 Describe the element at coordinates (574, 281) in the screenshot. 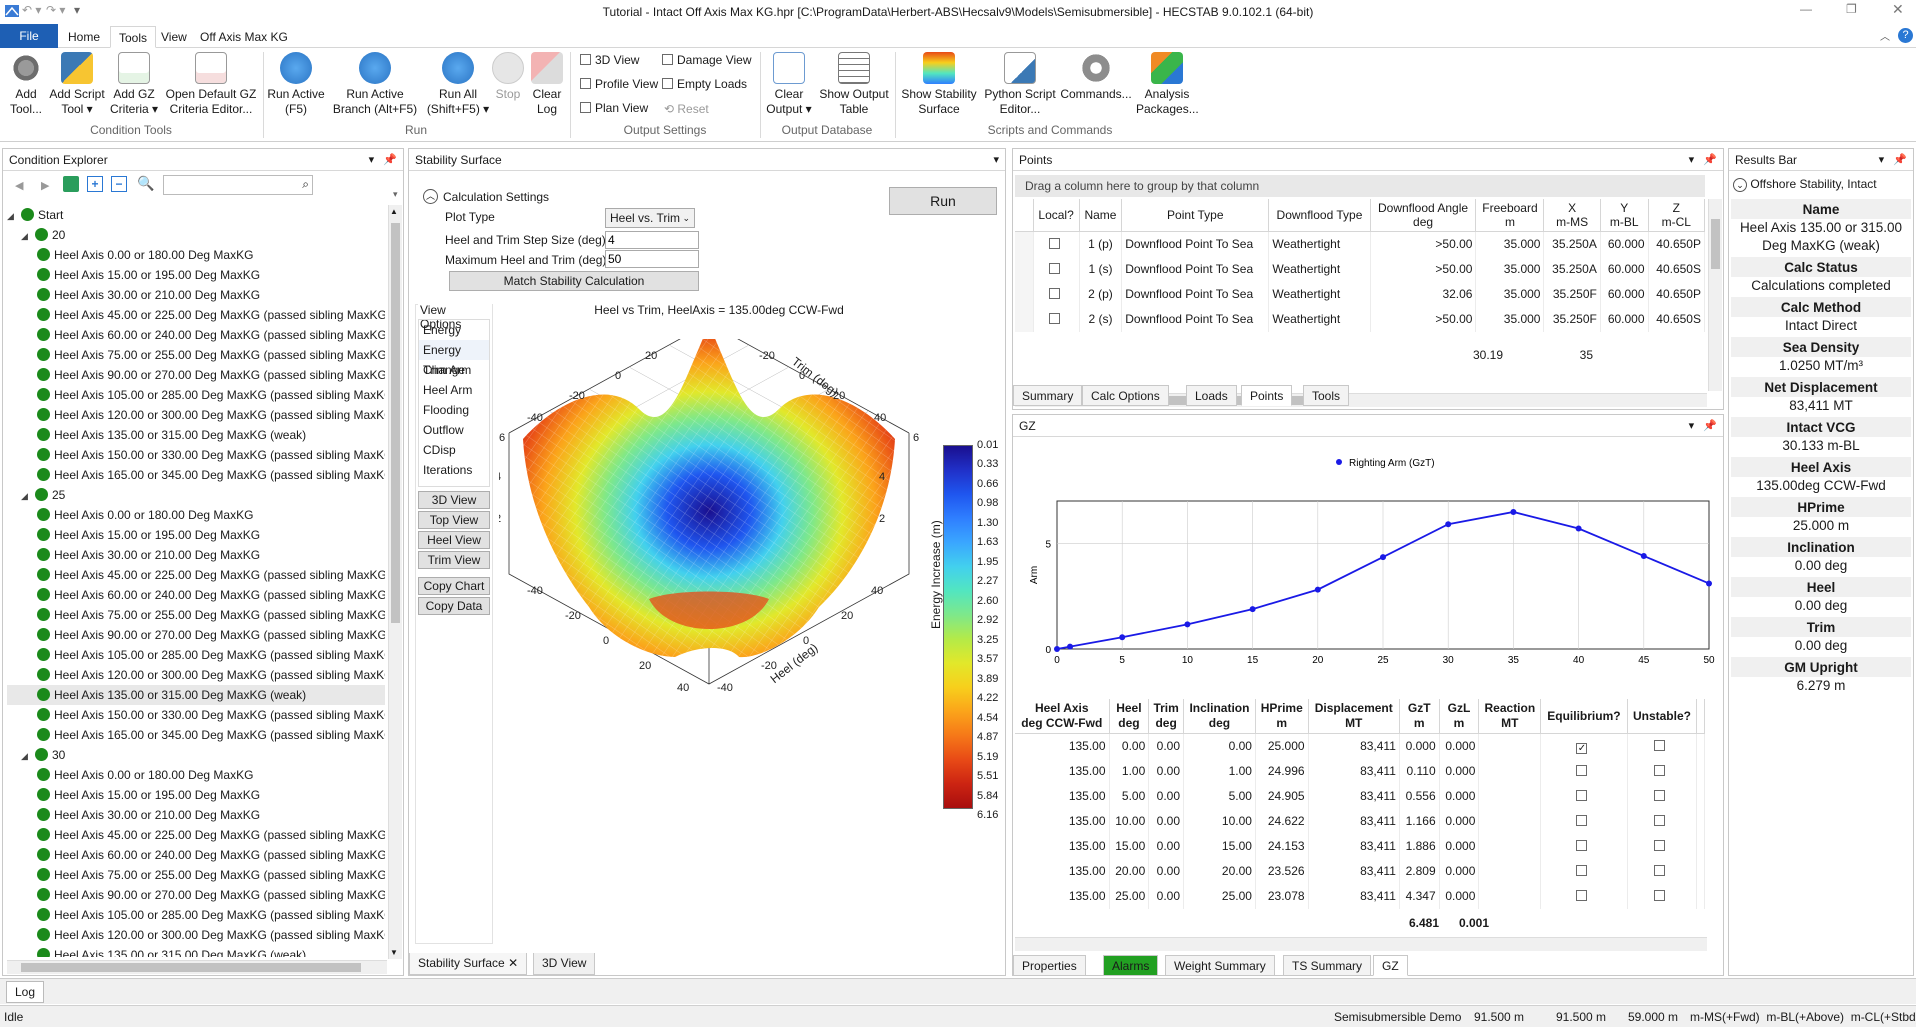

I see `match-stability-button: Match Stability Calculation` at that location.